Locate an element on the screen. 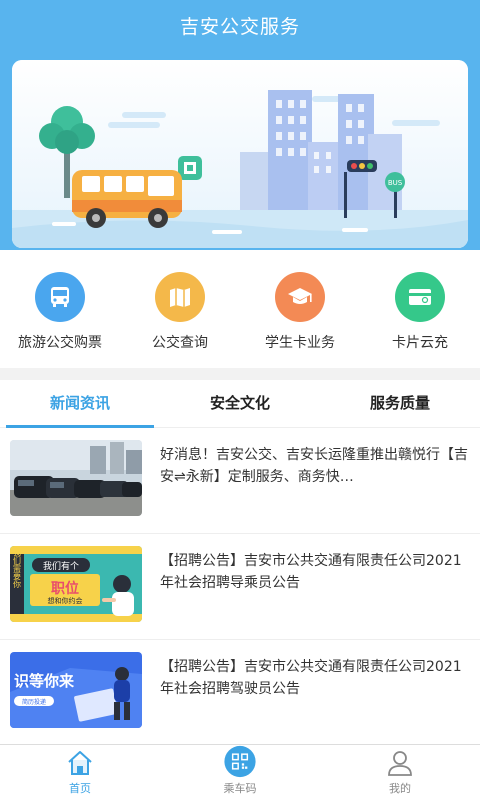 The image size is (480, 800). news-thumbnail: 我们需要你 我们有个 职位 想和你约会 is located at coordinates (76, 584).